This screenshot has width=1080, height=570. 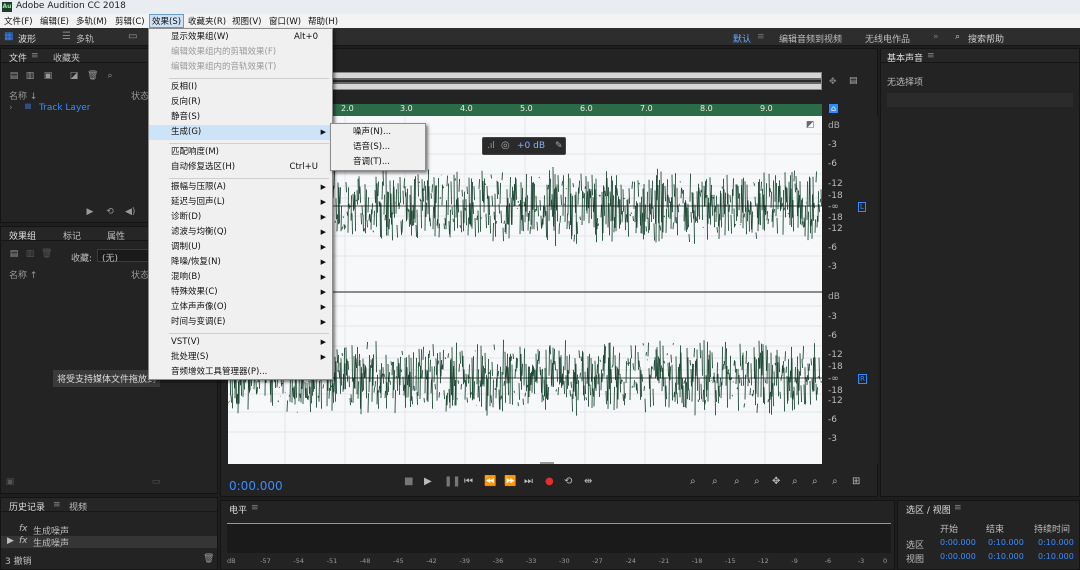 I want to click on zoom-icon: ✥, so click(x=833, y=82).